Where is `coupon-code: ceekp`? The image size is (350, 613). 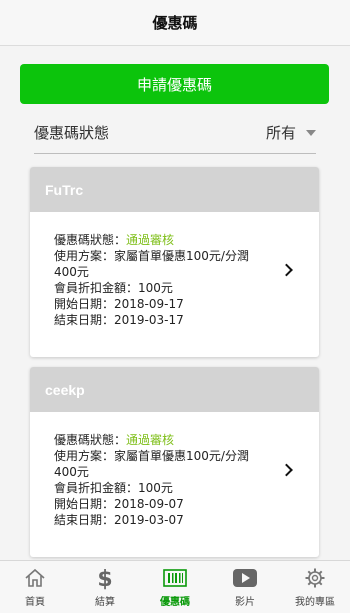
coupon-code: ceekp is located at coordinates (174, 389).